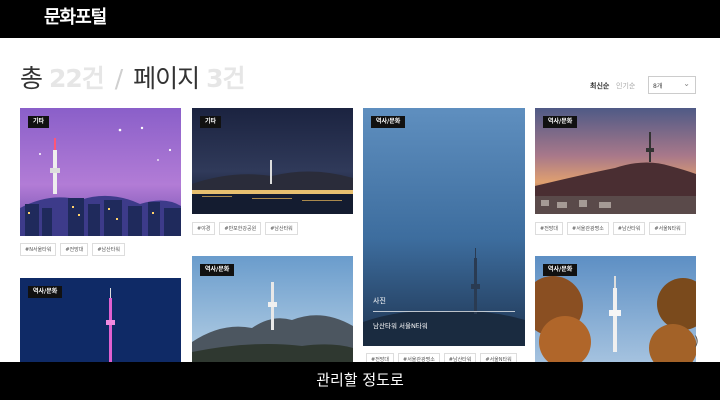 This screenshot has height=400, width=720. What do you see at coordinates (444, 227) in the screenshot?
I see `gallery-card: 역사/문화 사진 남산타워 서울N타워` at bounding box center [444, 227].